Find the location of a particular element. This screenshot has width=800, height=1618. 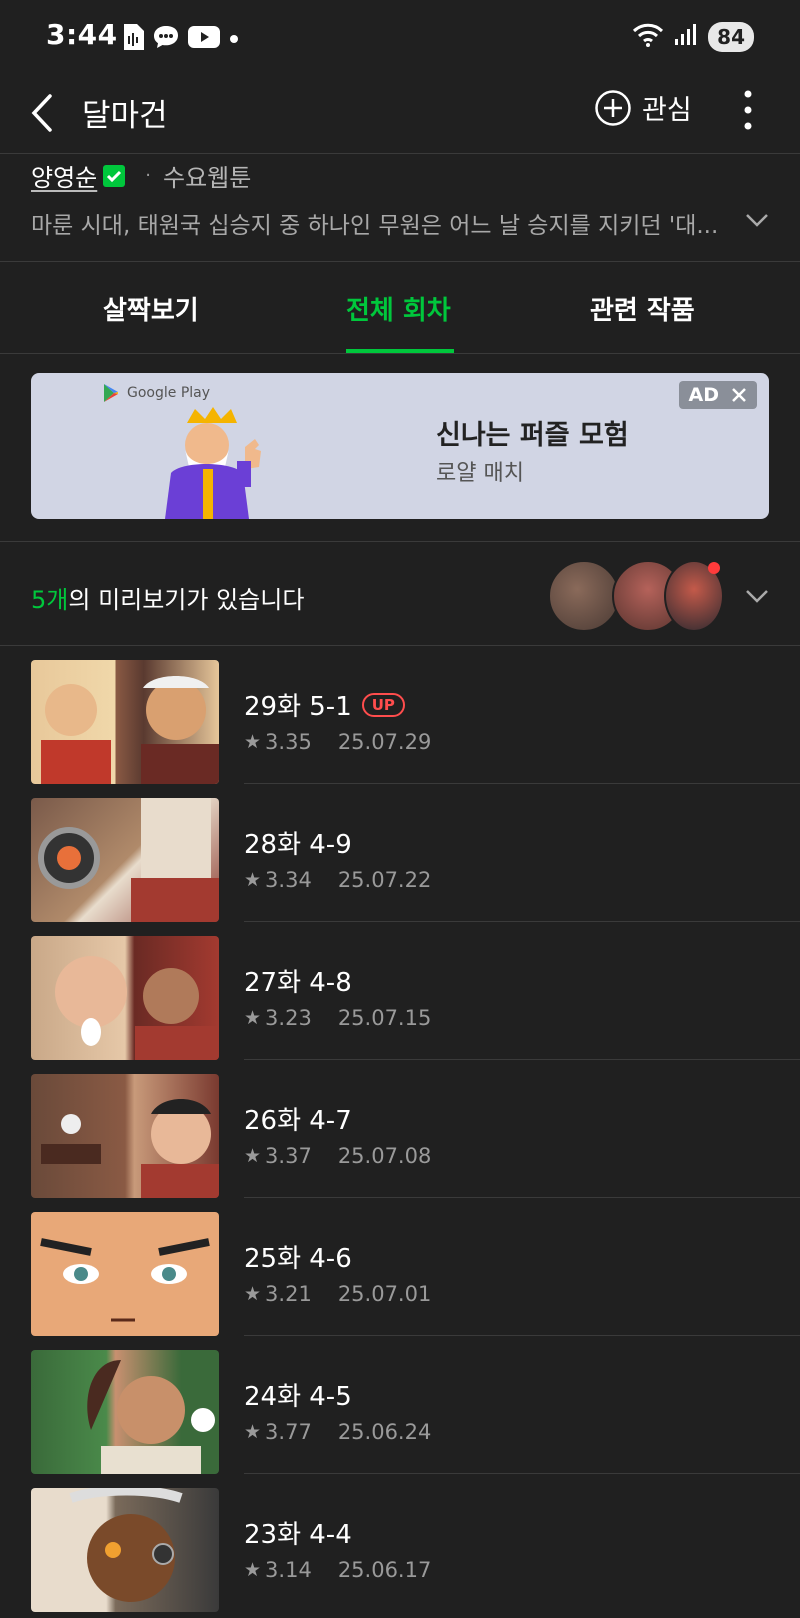

episode-meta: ★ 3.14 25.06.17 is located at coordinates (337, 1570).